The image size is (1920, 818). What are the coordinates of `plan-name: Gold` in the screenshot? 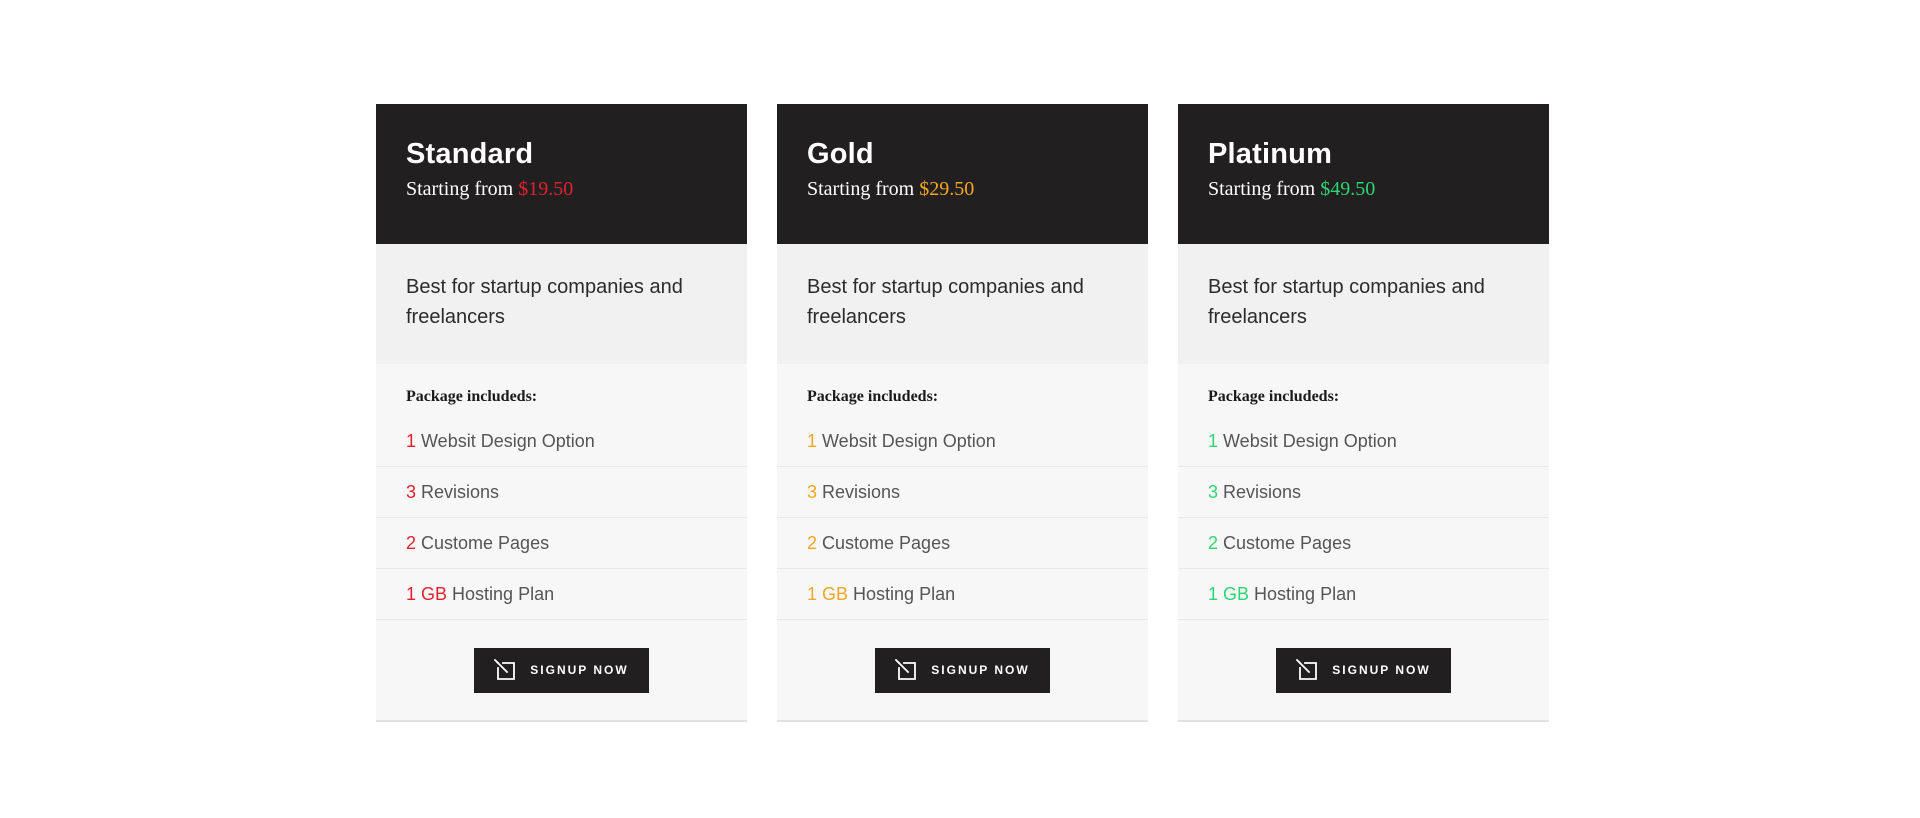 It's located at (840, 154).